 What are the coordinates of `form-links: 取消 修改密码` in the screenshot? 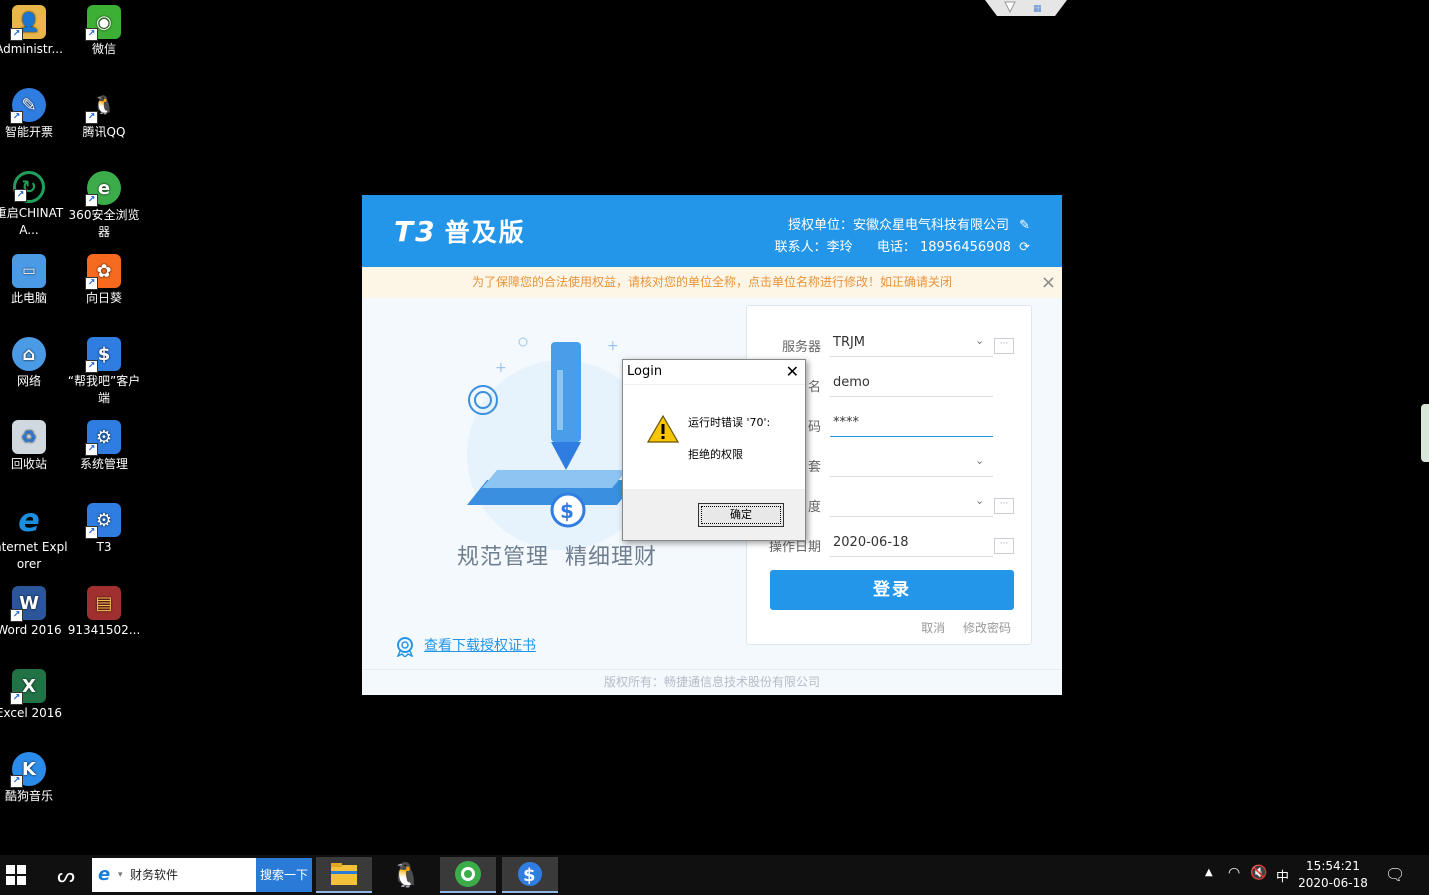 It's located at (959, 627).